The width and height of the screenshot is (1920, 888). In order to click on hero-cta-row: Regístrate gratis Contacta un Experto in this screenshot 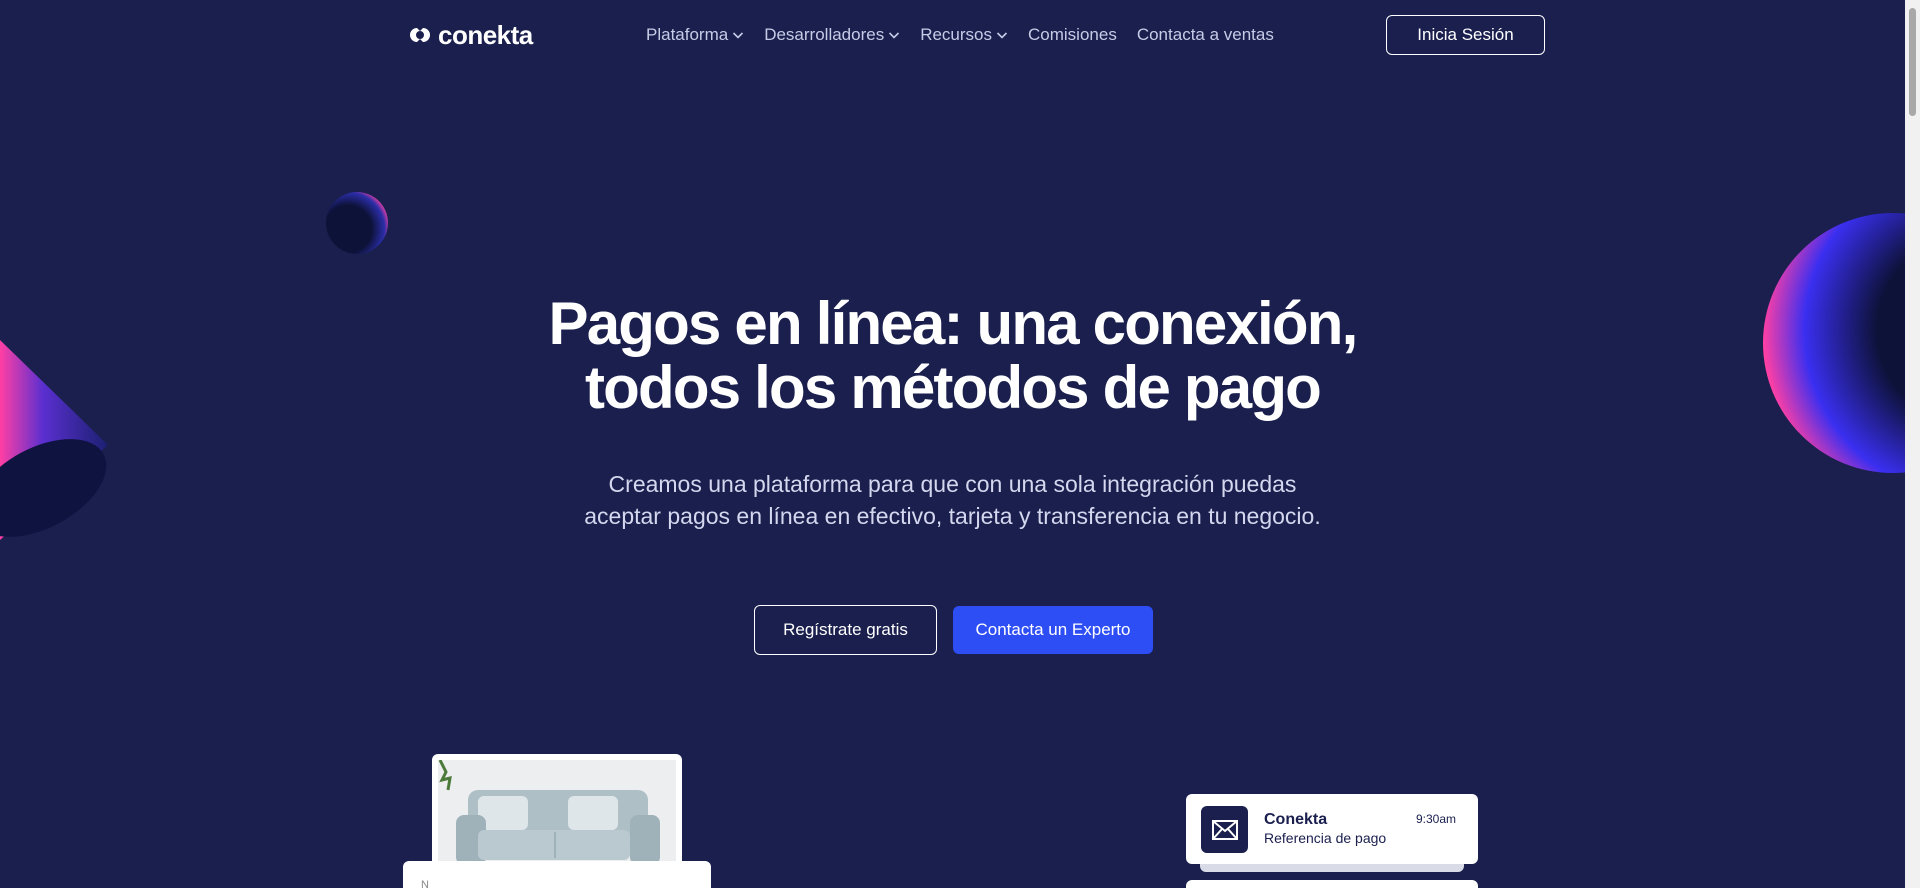, I will do `click(953, 630)`.